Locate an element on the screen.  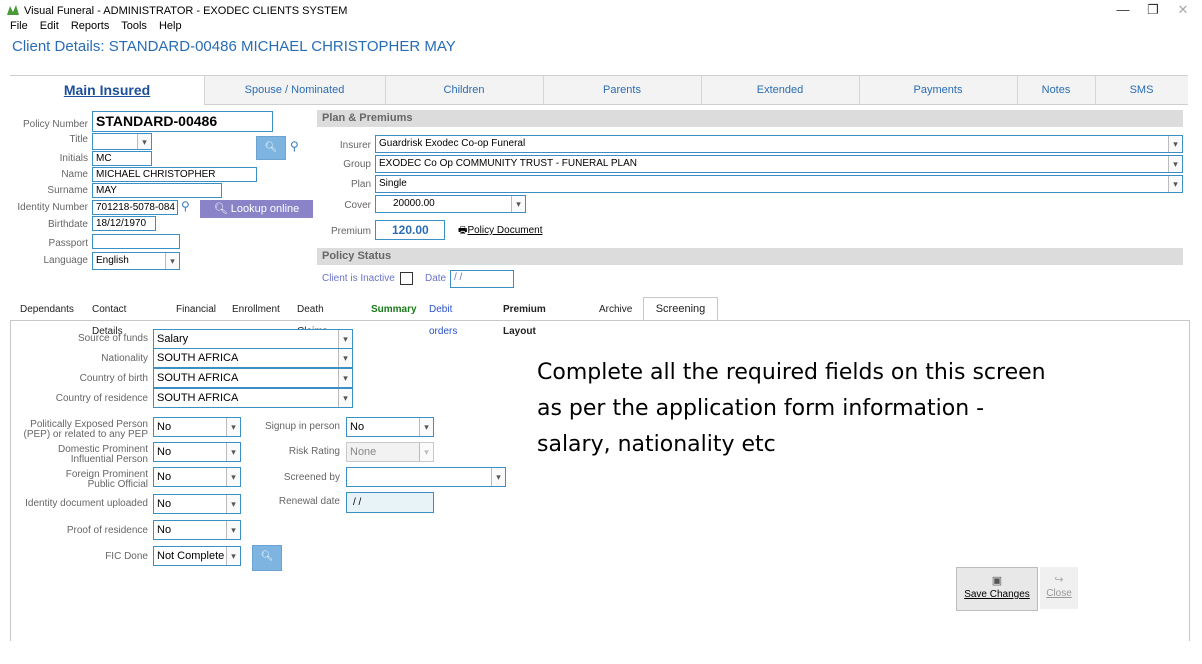
premium-field: 120.00 is located at coordinates (410, 230).